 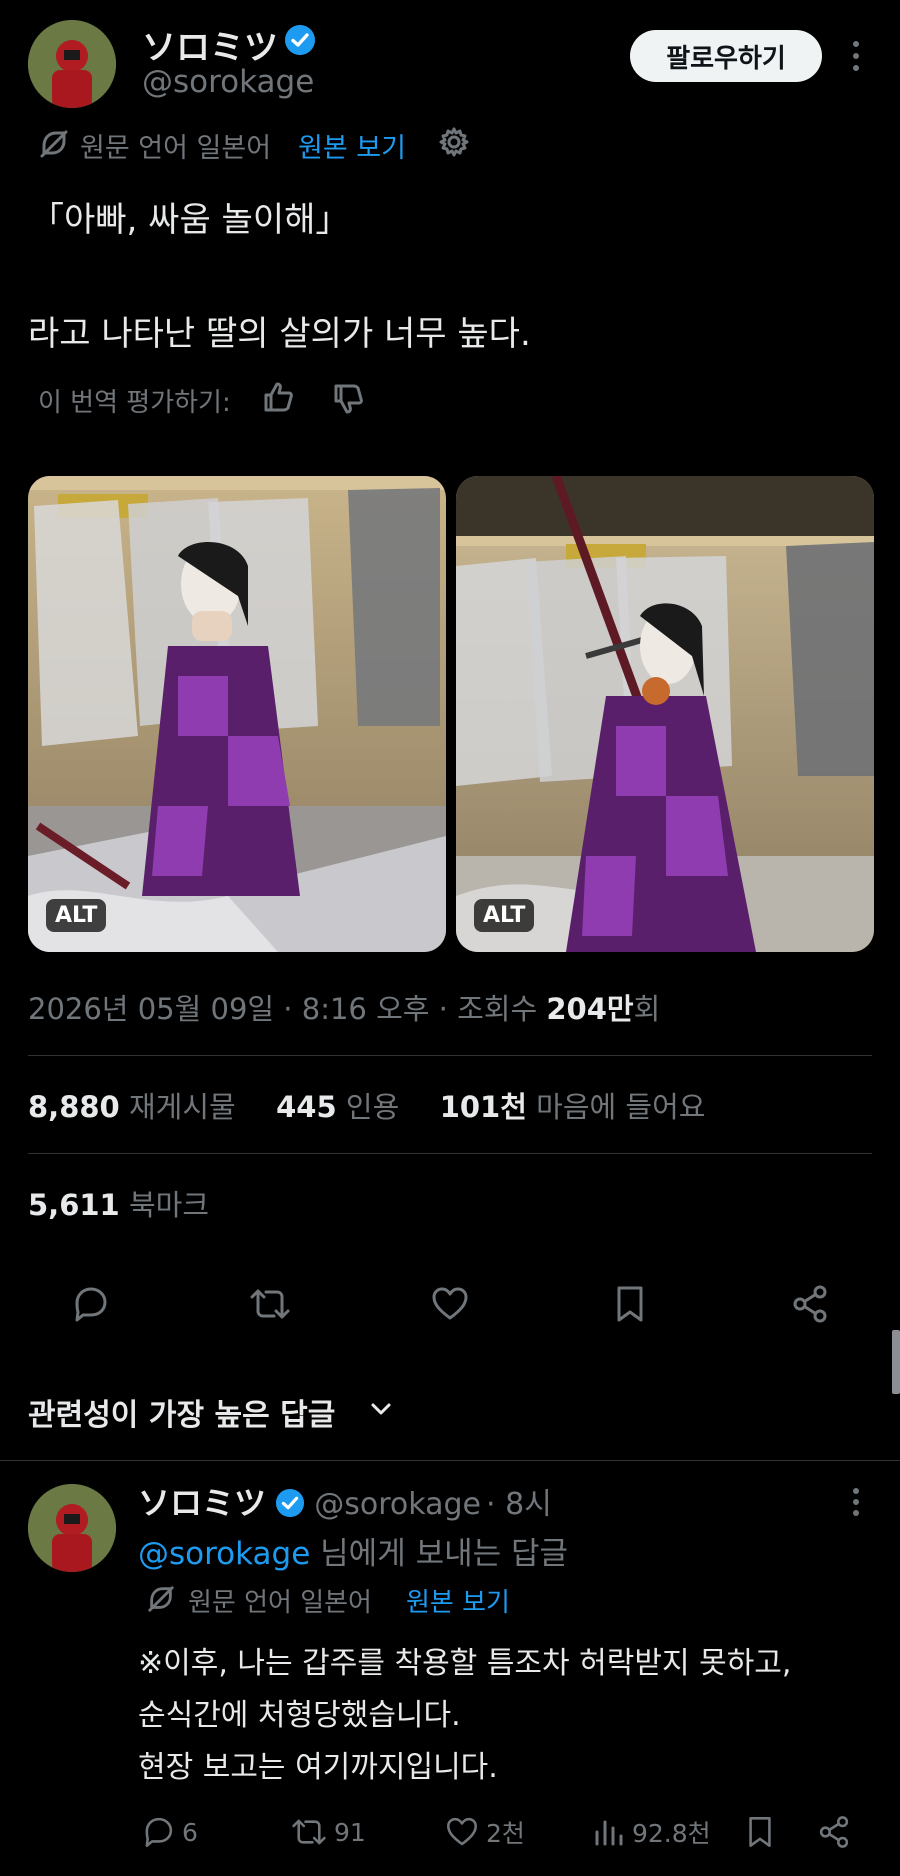 What do you see at coordinates (647, 1009) in the screenshot?
I see `views-suffix: 회` at bounding box center [647, 1009].